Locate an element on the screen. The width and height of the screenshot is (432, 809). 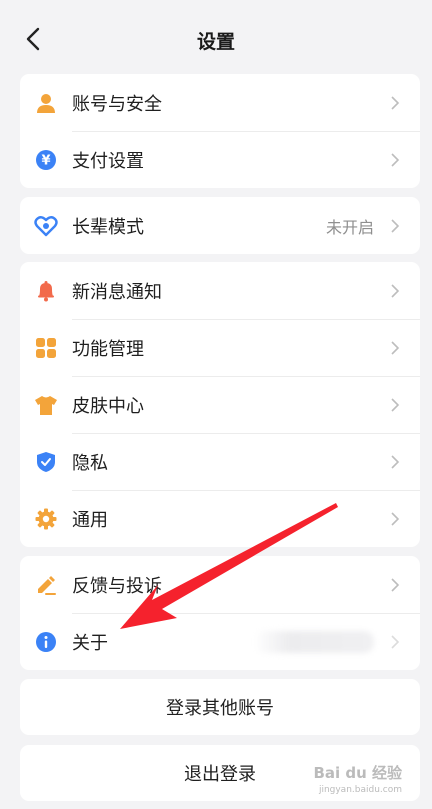
watermark: Bai du 经验 jingyan.baidu.com is located at coordinates (357, 782).